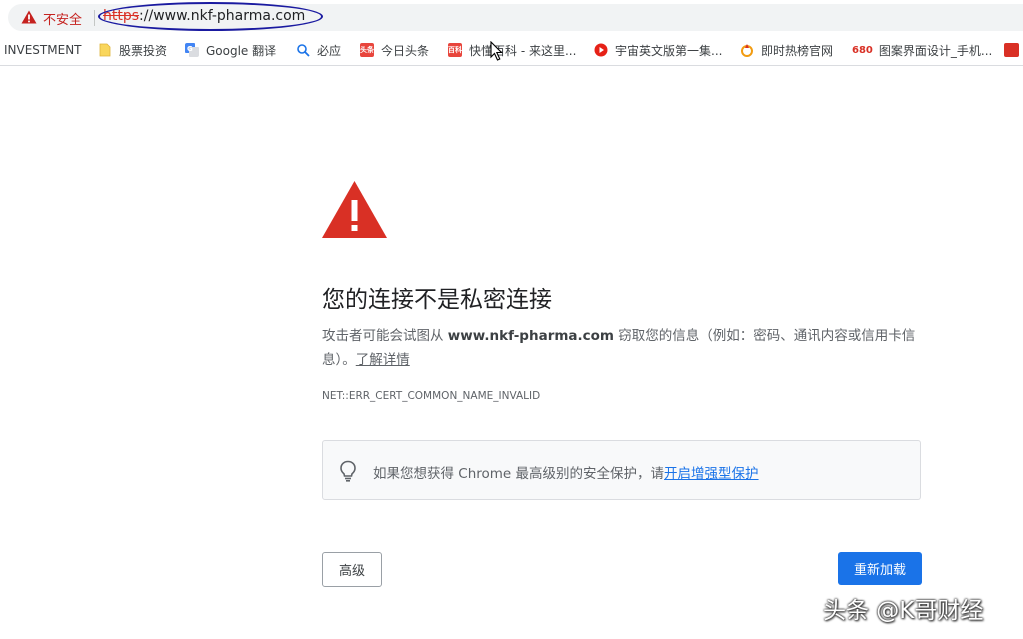 The height and width of the screenshot is (639, 1023). What do you see at coordinates (348, 471) in the screenshot?
I see `lightbulb-icon` at bounding box center [348, 471].